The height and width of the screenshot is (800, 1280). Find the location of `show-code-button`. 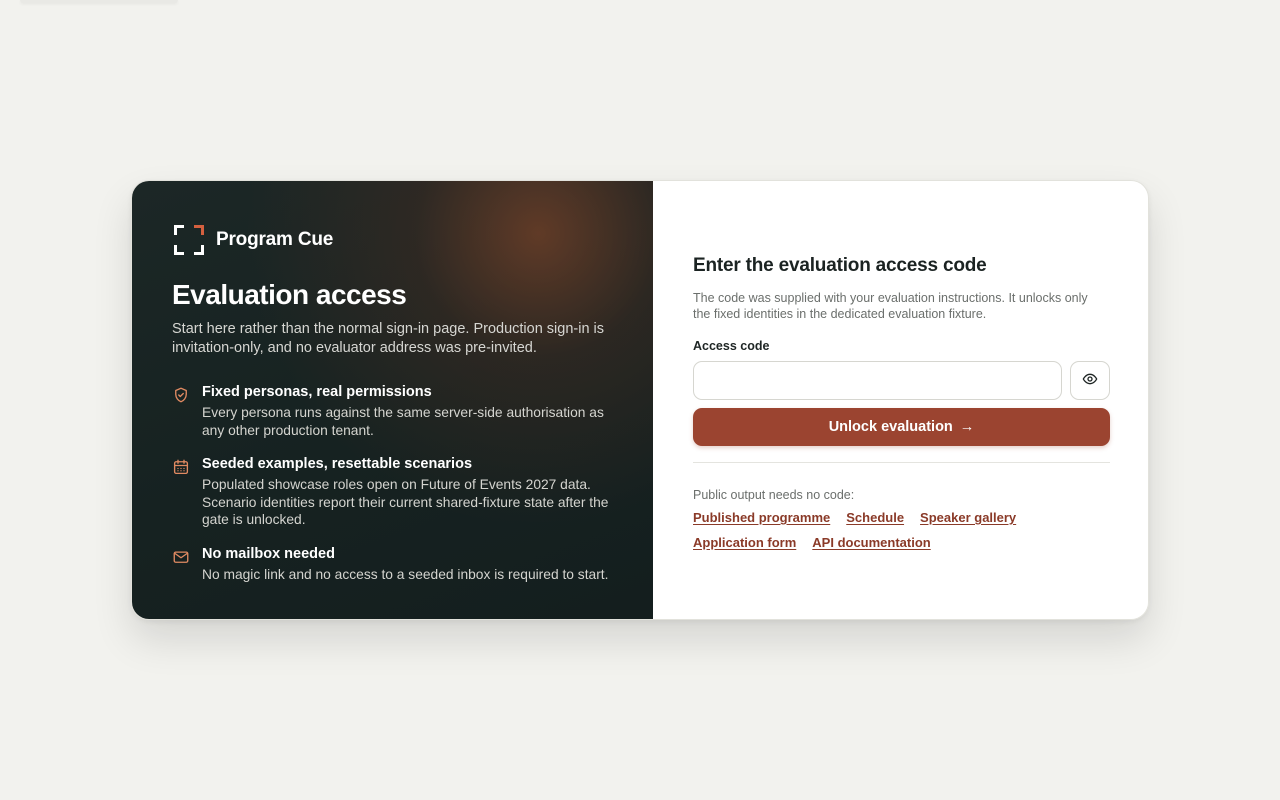

show-code-button is located at coordinates (1090, 380).